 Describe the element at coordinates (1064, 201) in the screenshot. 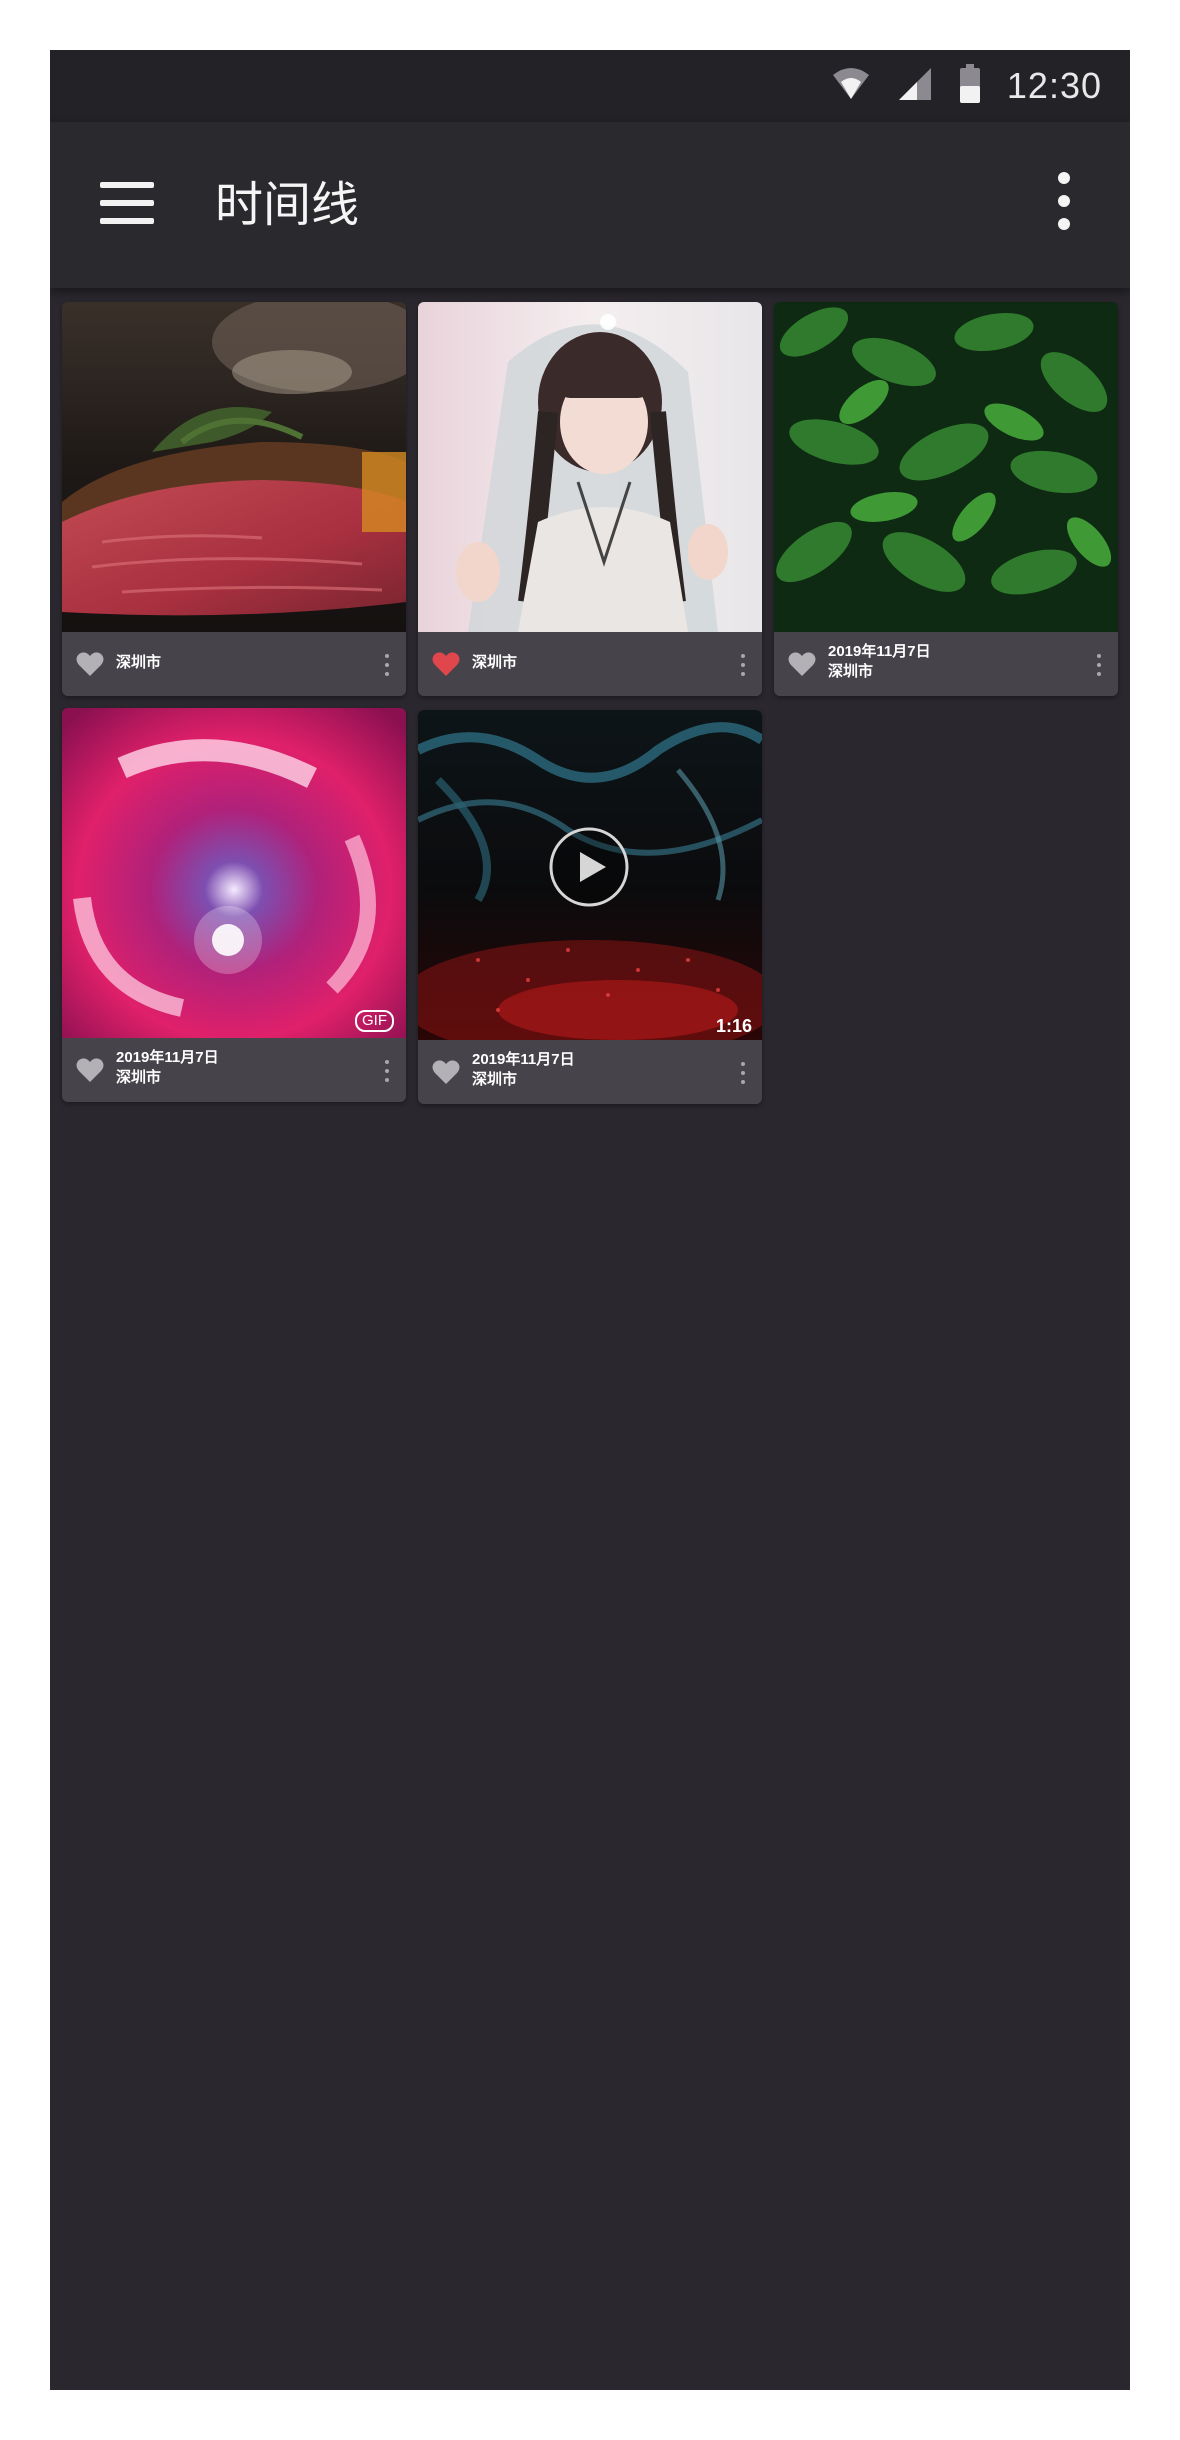

I see `more-vert-icon` at that location.